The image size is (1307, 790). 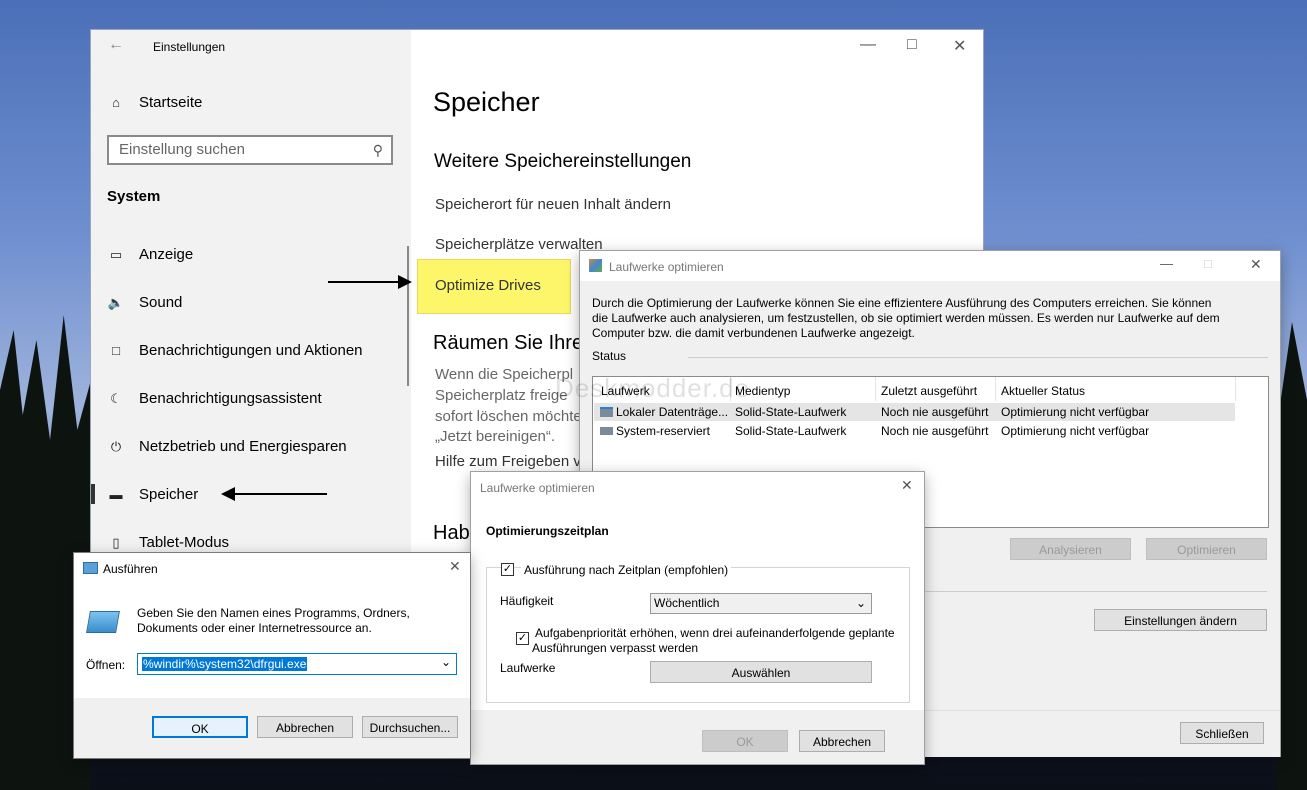 What do you see at coordinates (250, 150) in the screenshot?
I see `search-input: Einstellung suchen ⚲` at bounding box center [250, 150].